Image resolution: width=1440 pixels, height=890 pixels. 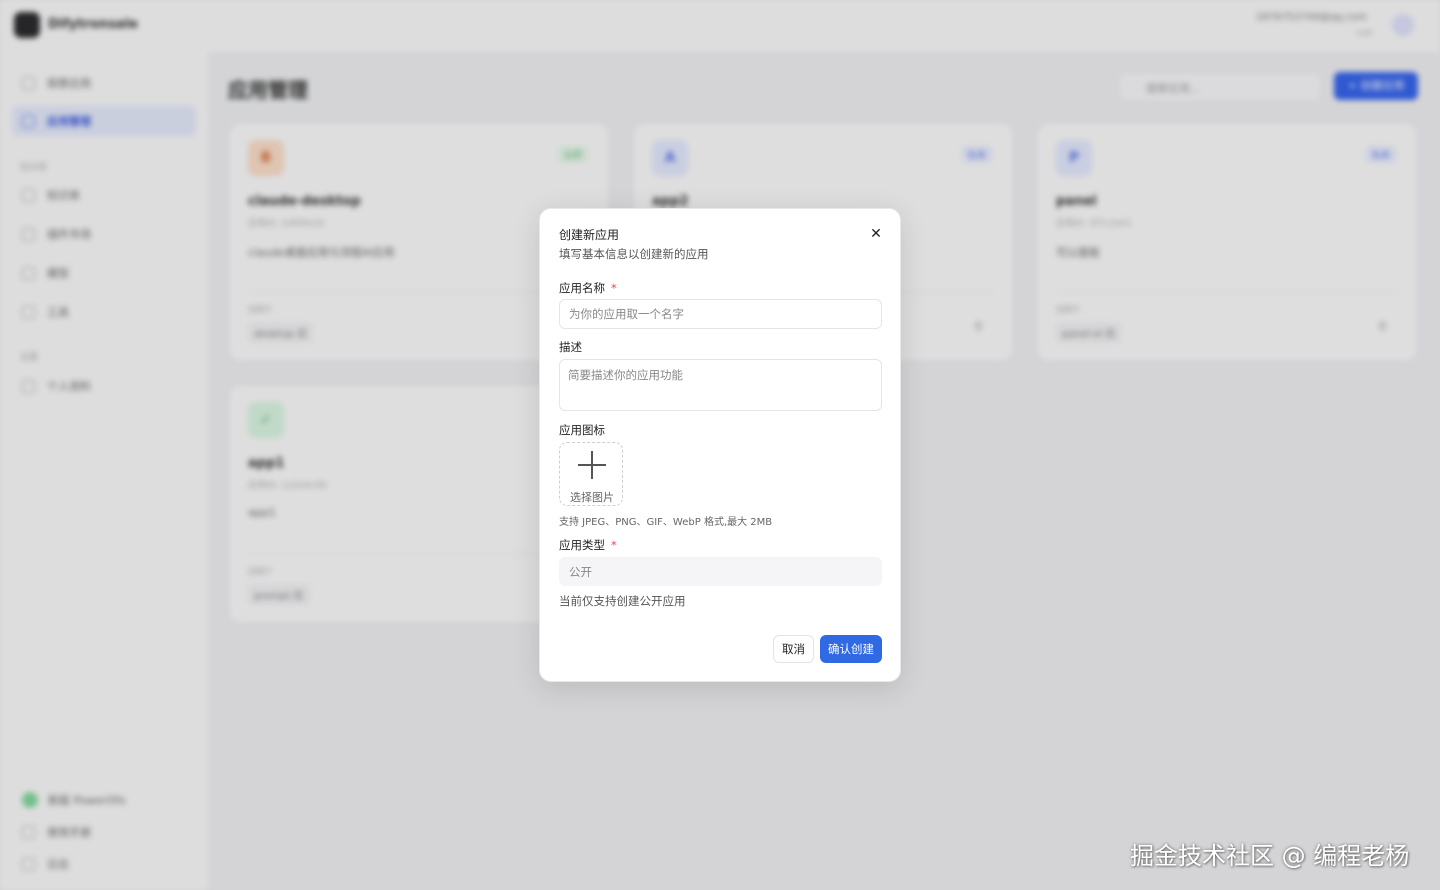 What do you see at coordinates (570, 347) in the screenshot?
I see `description-label: 描述` at bounding box center [570, 347].